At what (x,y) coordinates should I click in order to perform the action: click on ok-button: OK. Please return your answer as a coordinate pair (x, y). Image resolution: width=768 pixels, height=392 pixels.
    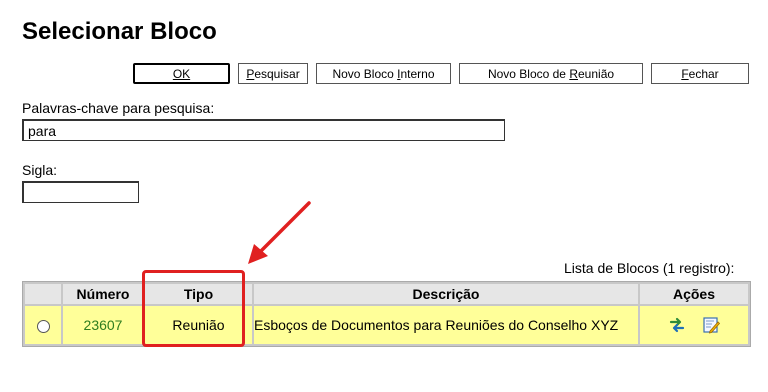
    Looking at the image, I should click on (181, 73).